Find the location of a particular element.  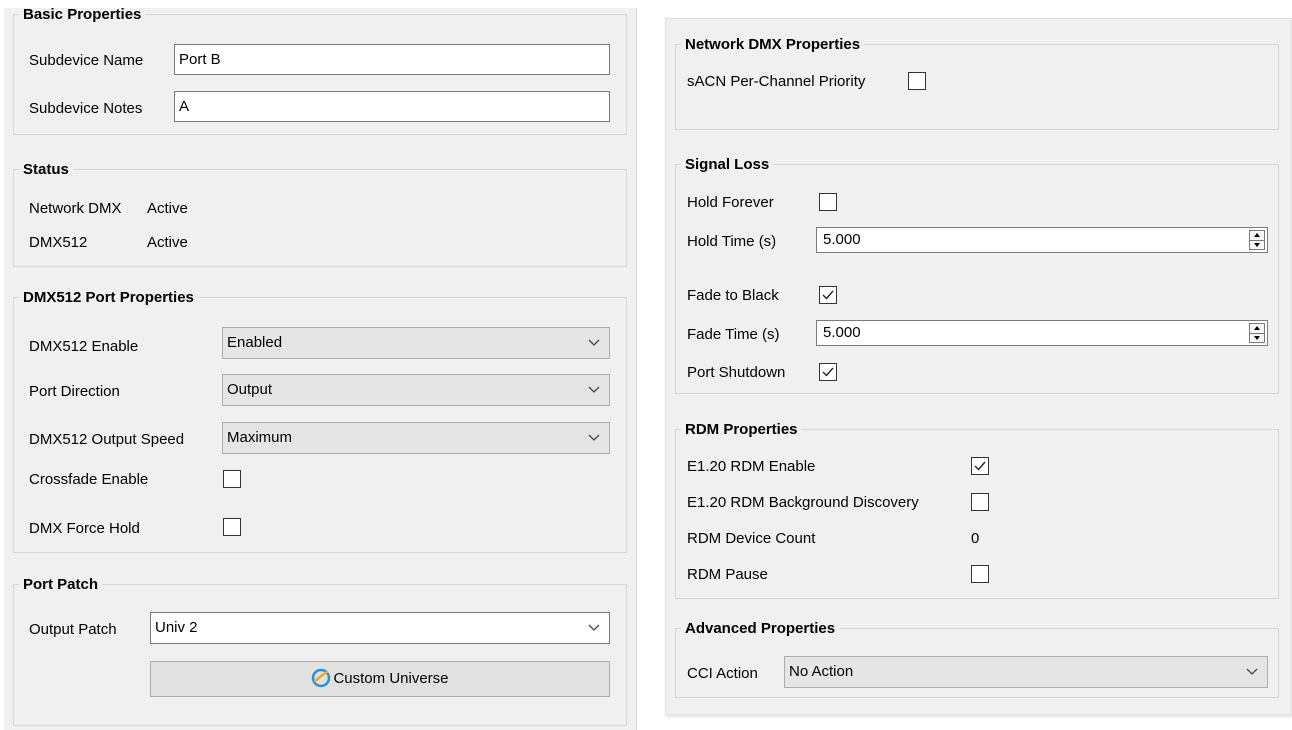

subdevice-notes-input: A is located at coordinates (392, 106).